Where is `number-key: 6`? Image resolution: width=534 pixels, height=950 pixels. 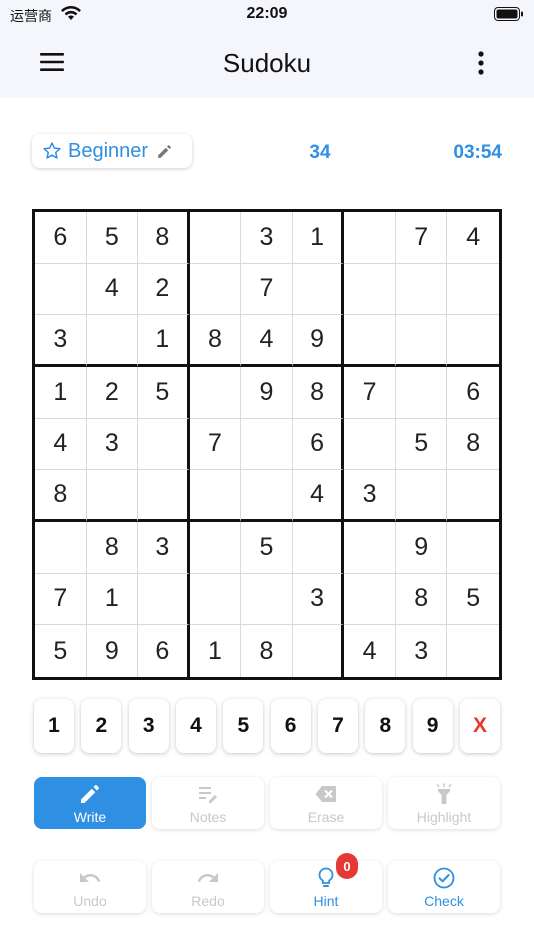
number-key: 6 is located at coordinates (290, 726).